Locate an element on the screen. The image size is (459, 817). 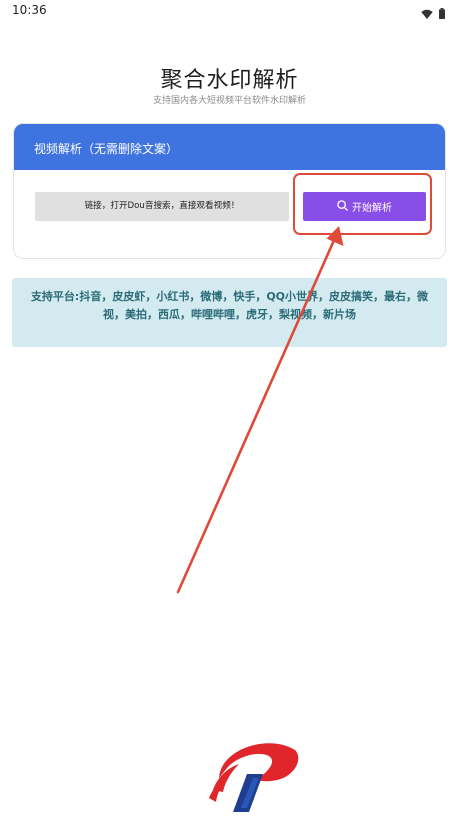
card-title: 视频解析（无需删除文案） is located at coordinates (106, 149).